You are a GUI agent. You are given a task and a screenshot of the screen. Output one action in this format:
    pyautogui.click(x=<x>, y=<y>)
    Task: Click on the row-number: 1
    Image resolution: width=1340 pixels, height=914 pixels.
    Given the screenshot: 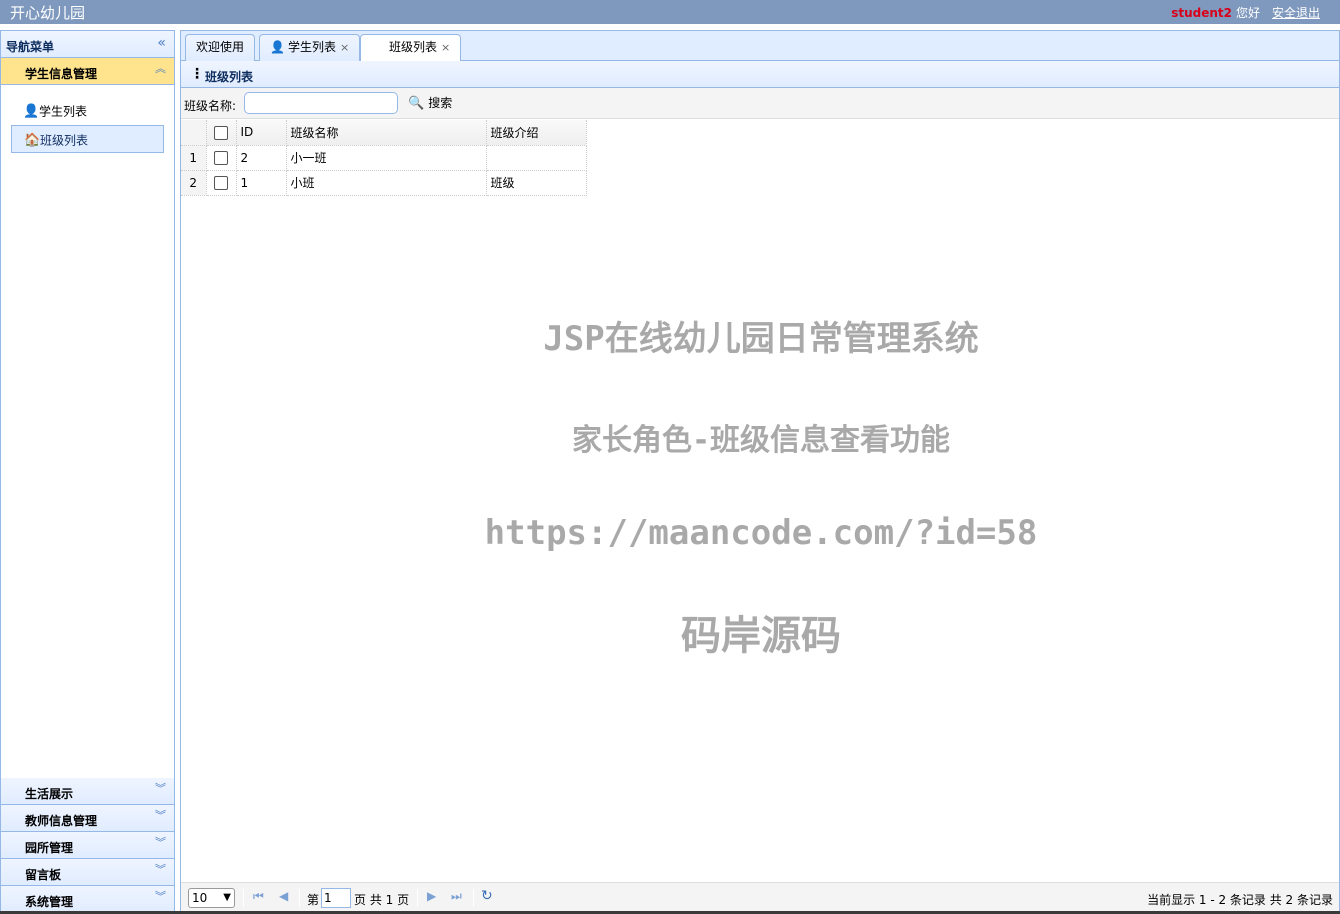 What is the action you would take?
    pyautogui.click(x=194, y=158)
    